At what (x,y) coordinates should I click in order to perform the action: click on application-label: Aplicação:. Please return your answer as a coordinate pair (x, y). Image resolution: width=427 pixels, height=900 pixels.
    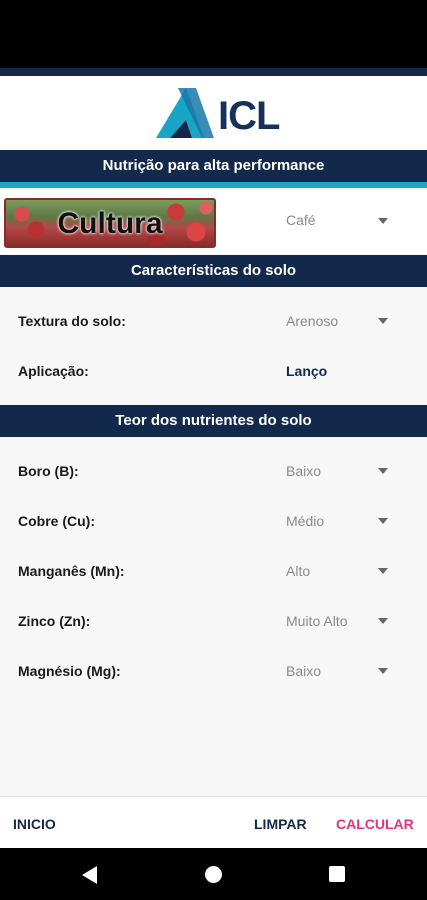
    Looking at the image, I should click on (53, 371).